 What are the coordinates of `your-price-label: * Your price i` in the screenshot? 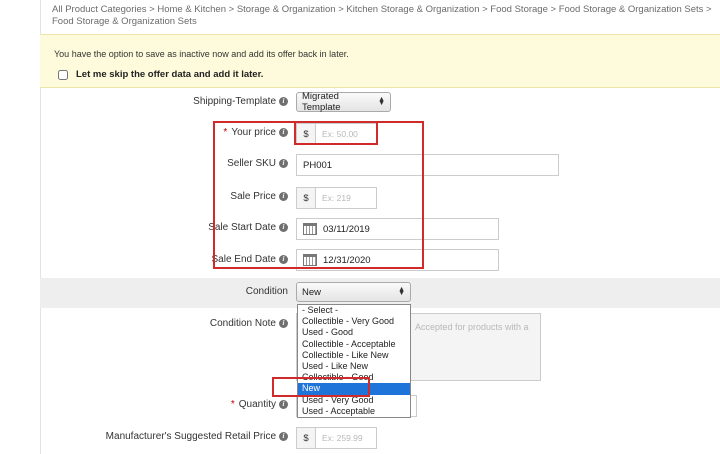 It's located at (255, 132).